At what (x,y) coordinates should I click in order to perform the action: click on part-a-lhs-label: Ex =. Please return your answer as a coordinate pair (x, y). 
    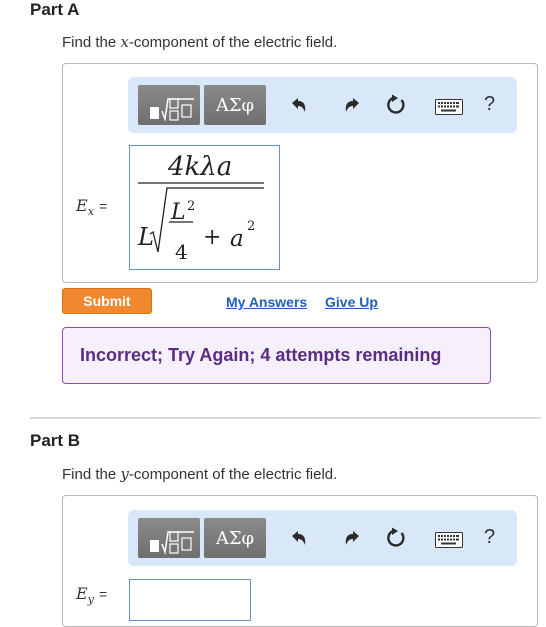
    Looking at the image, I should click on (91, 207).